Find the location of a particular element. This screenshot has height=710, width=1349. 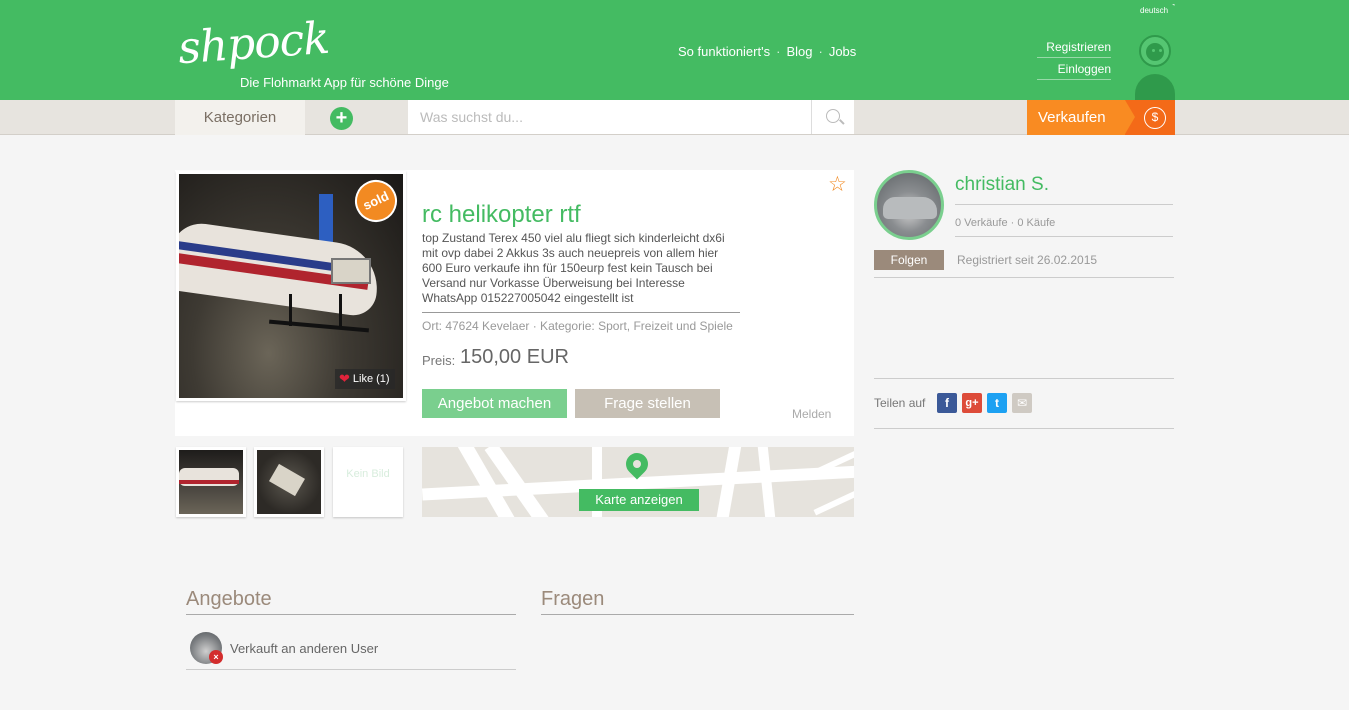

user-avatar-icon is located at coordinates (1155, 51).